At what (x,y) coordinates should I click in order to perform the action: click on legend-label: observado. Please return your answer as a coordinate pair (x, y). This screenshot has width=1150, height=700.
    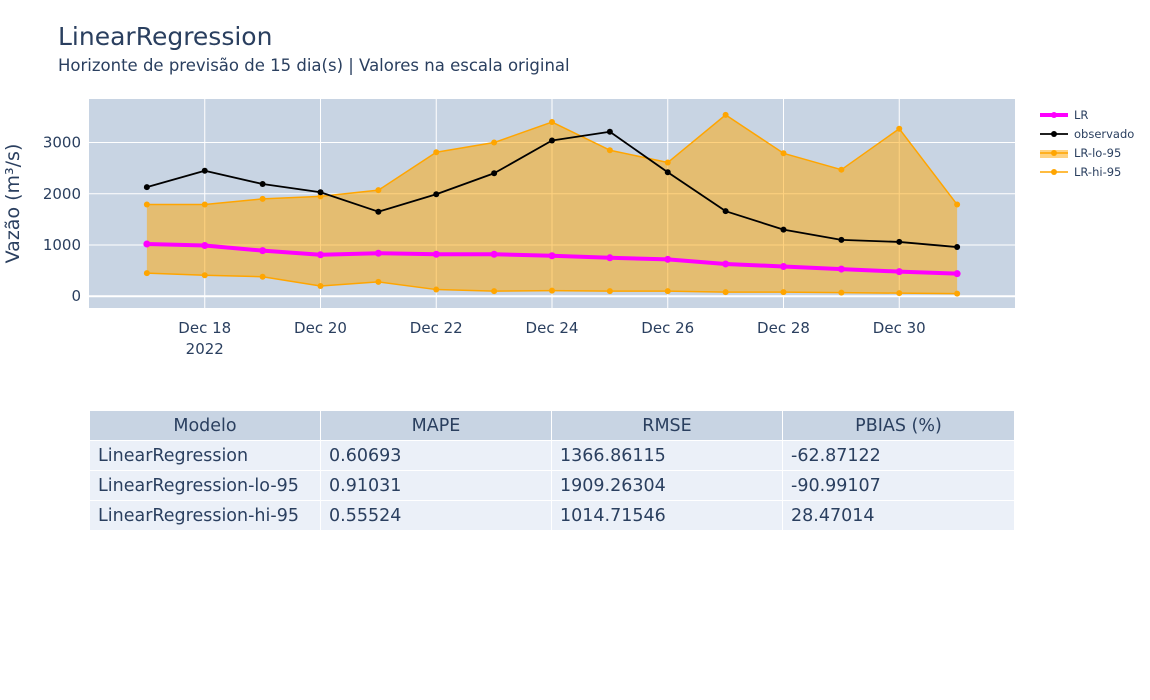
    Looking at the image, I should click on (1104, 134).